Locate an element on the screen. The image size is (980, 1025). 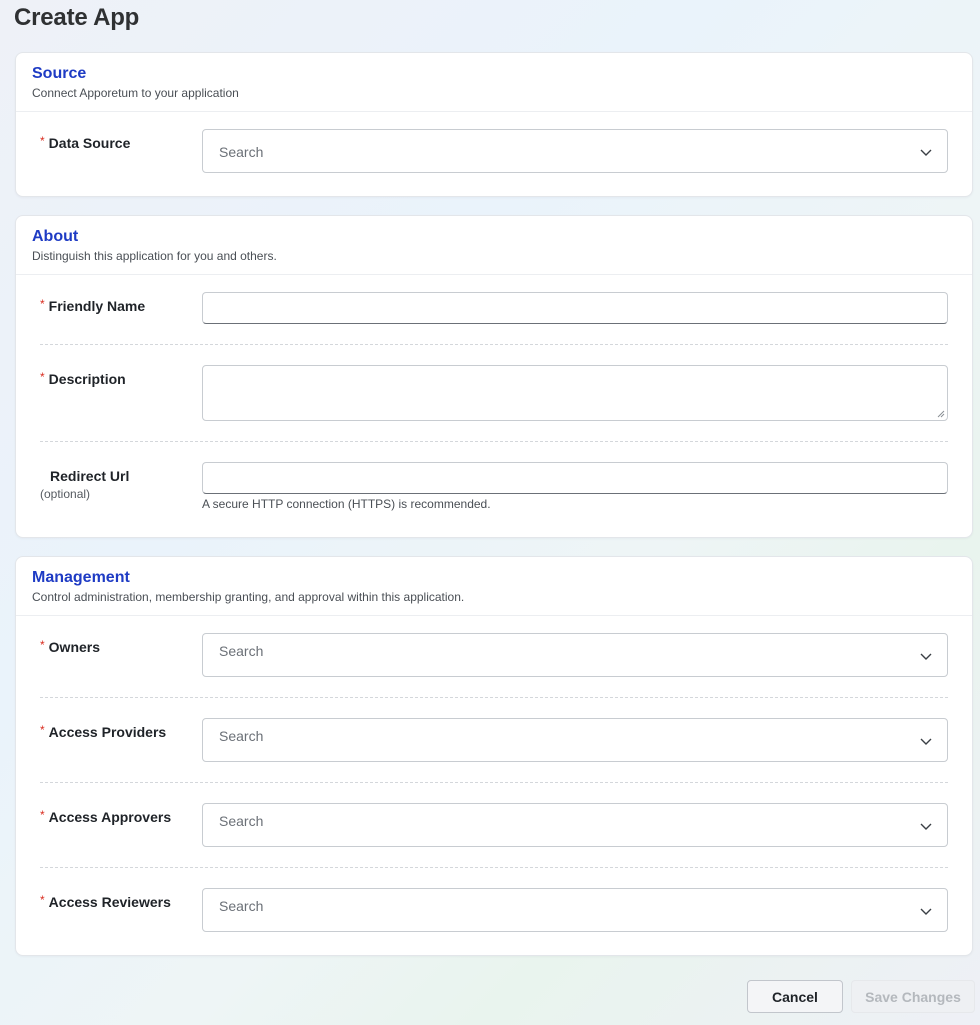
redirect-url-label: Redirect Url (optional) is located at coordinates (85, 484).